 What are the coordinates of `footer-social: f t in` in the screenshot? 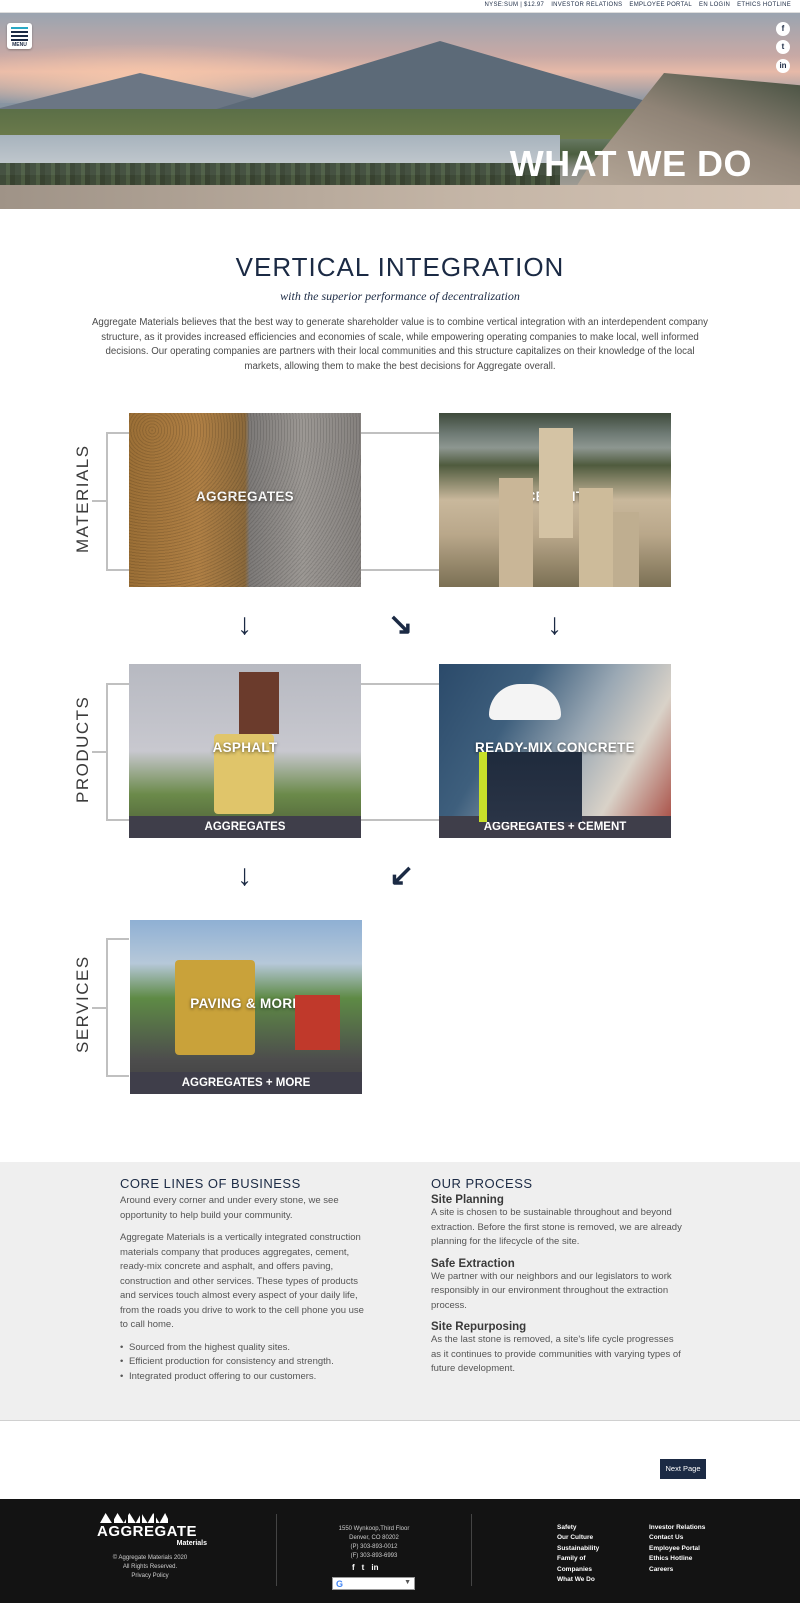 It's located at (365, 1567).